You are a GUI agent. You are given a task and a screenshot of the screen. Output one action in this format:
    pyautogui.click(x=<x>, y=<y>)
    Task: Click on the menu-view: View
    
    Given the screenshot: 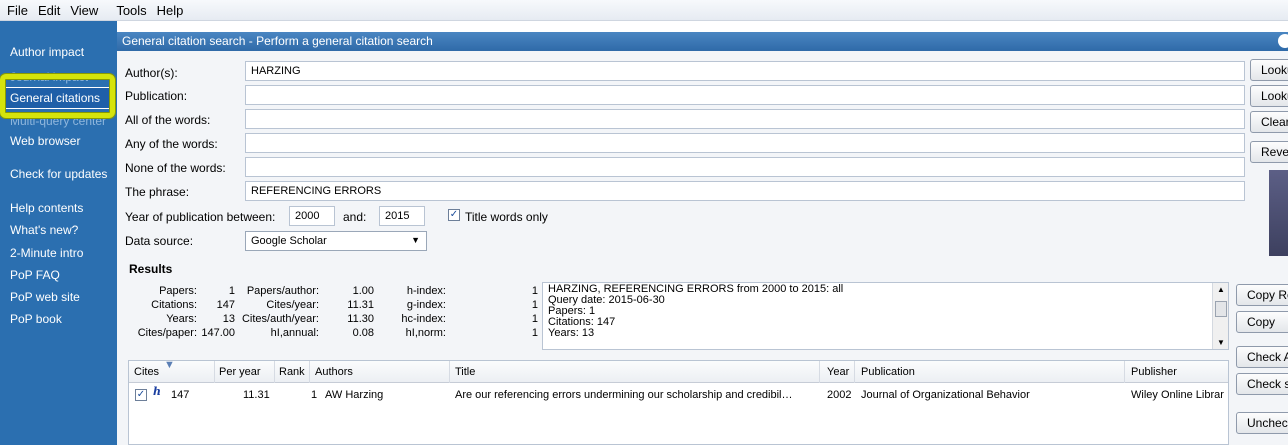 What is the action you would take?
    pyautogui.click(x=84, y=10)
    